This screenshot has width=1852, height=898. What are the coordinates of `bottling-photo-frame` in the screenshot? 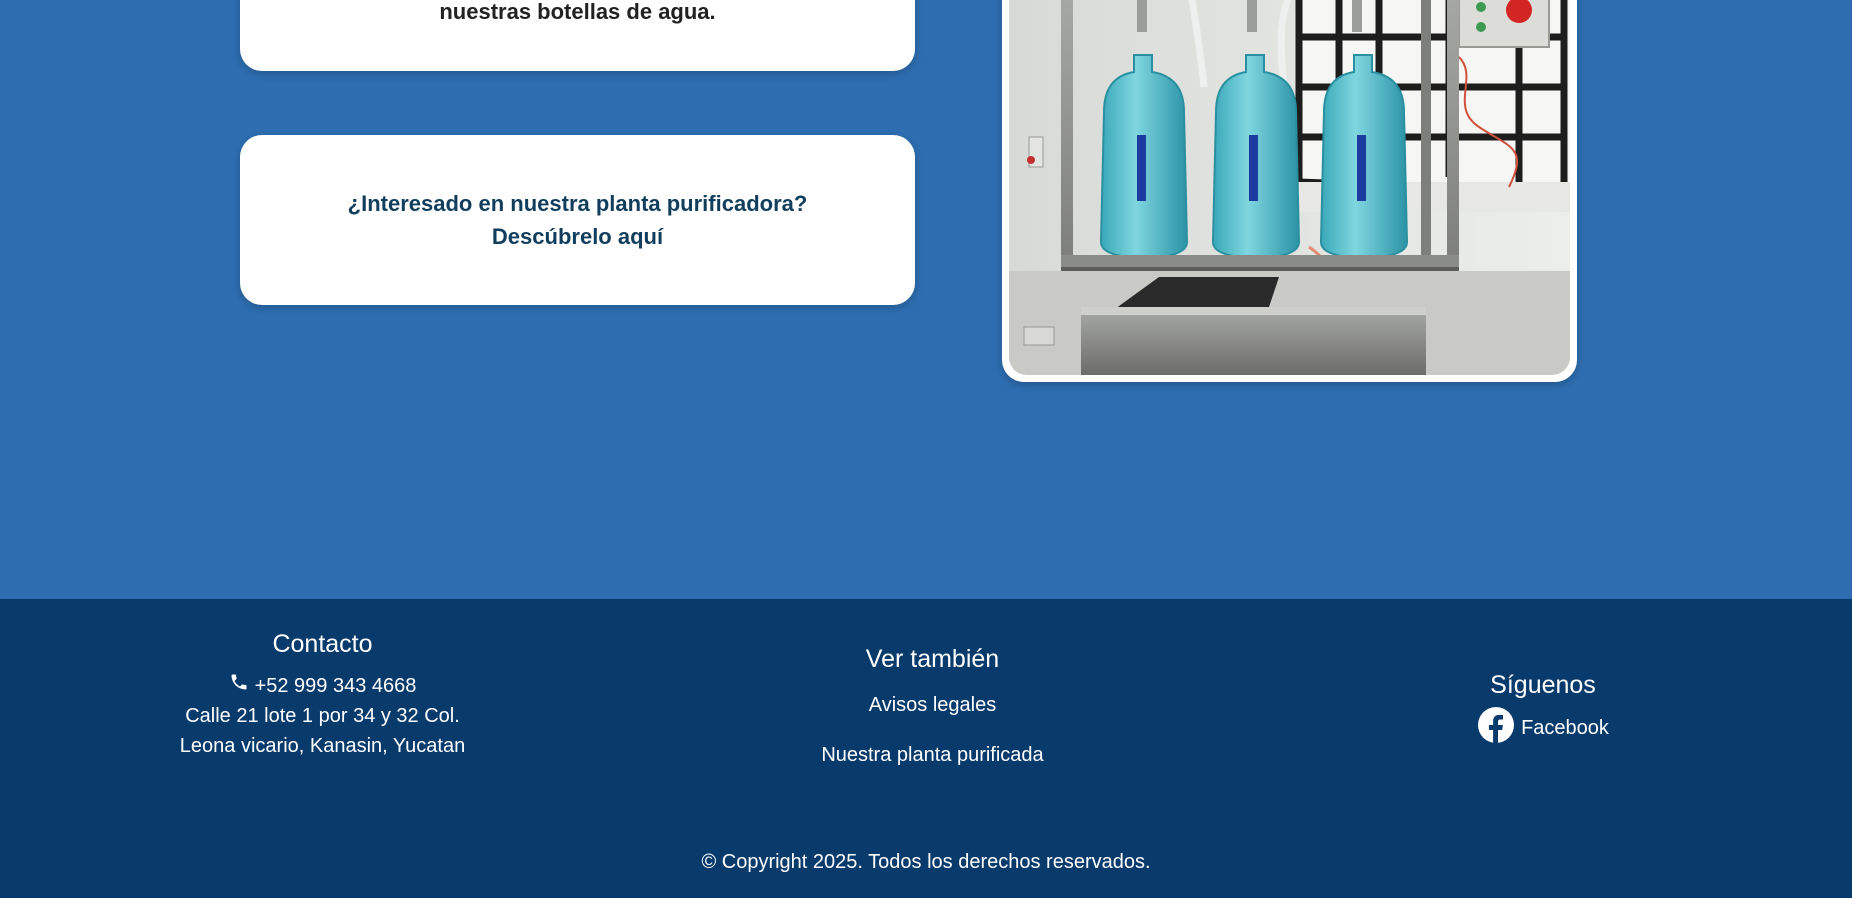 It's located at (1289, 191).